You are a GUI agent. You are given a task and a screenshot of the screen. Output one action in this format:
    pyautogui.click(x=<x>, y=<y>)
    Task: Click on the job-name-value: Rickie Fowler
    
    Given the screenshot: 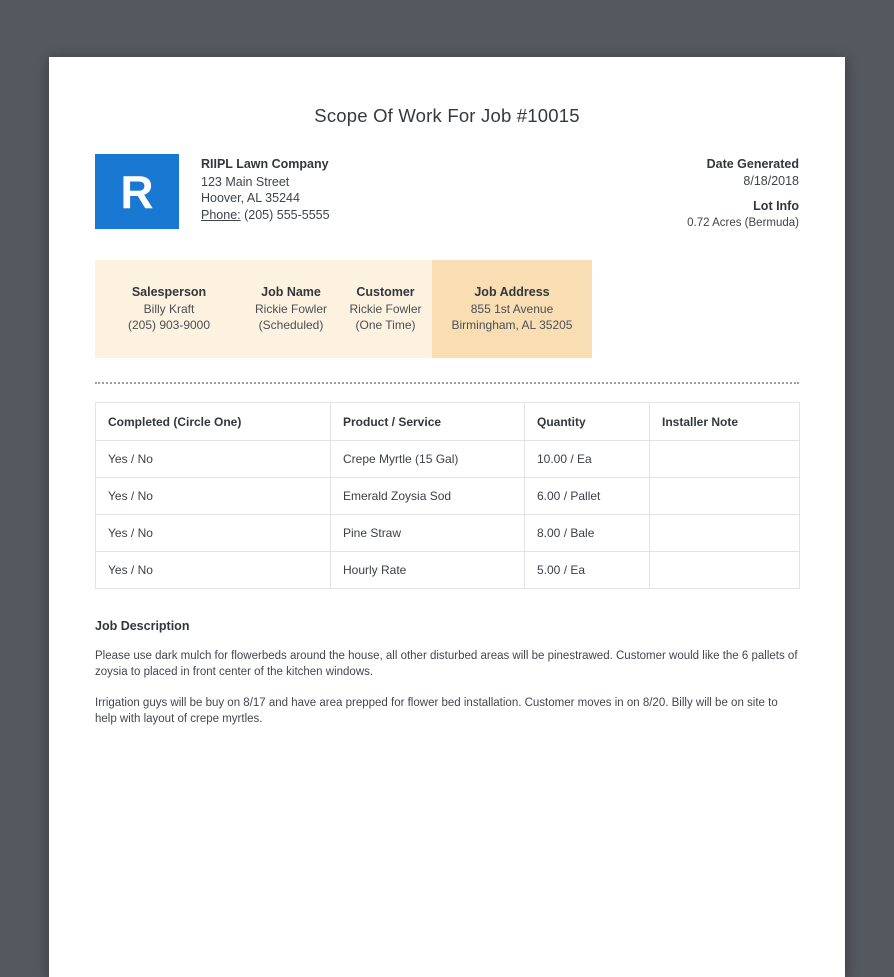 What is the action you would take?
    pyautogui.click(x=290, y=309)
    